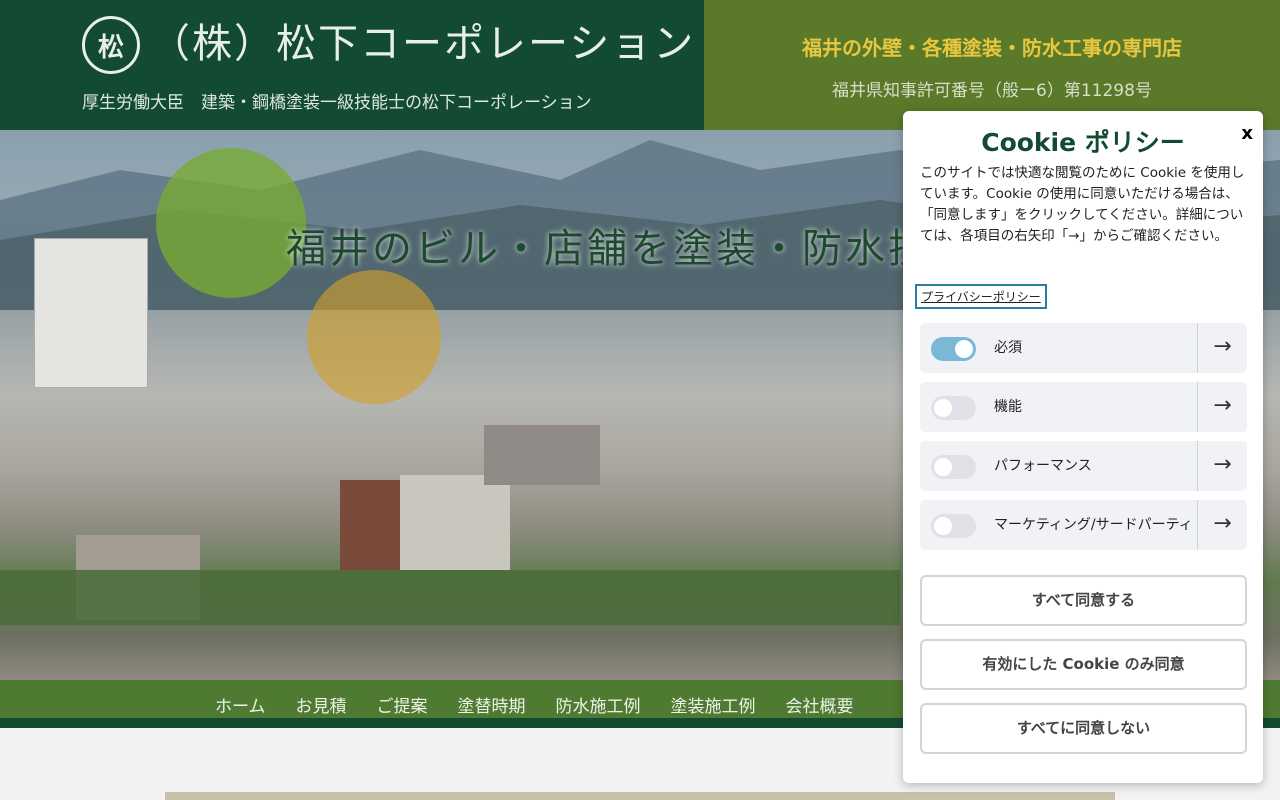 This screenshot has width=1280, height=800. I want to click on toggle-marketing, so click(953, 526).